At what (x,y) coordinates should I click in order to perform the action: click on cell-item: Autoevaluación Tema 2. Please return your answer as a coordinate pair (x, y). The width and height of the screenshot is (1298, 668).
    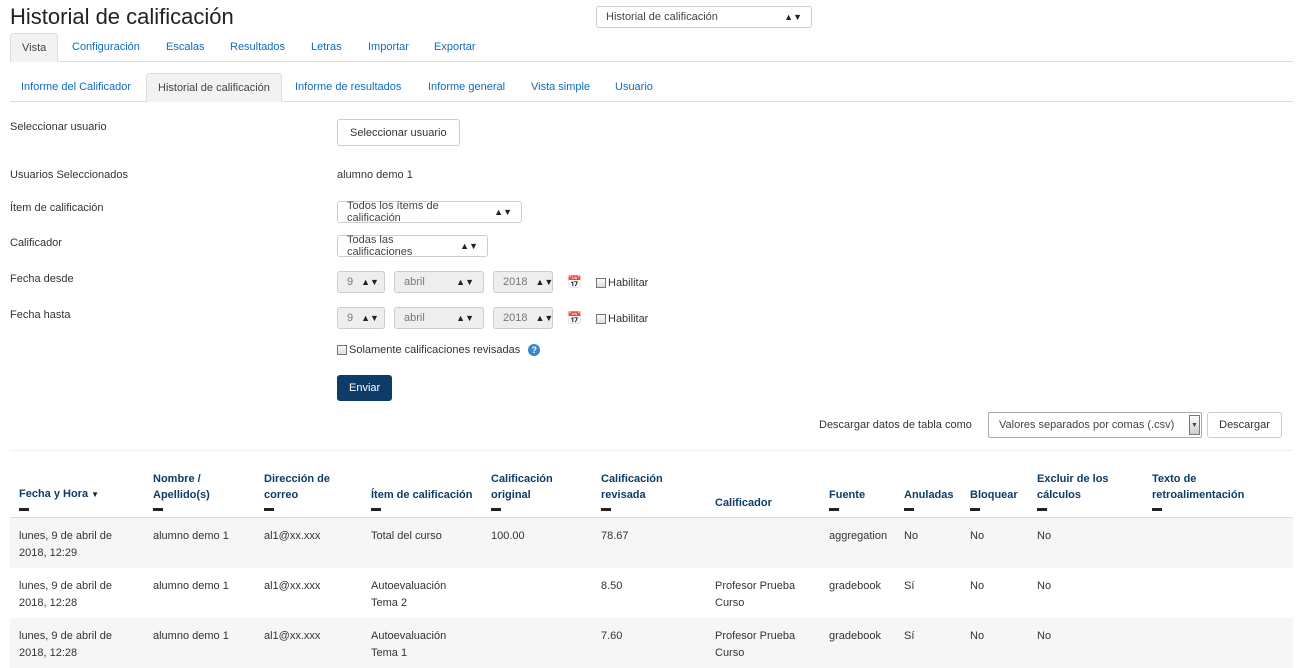
    Looking at the image, I should click on (422, 593).